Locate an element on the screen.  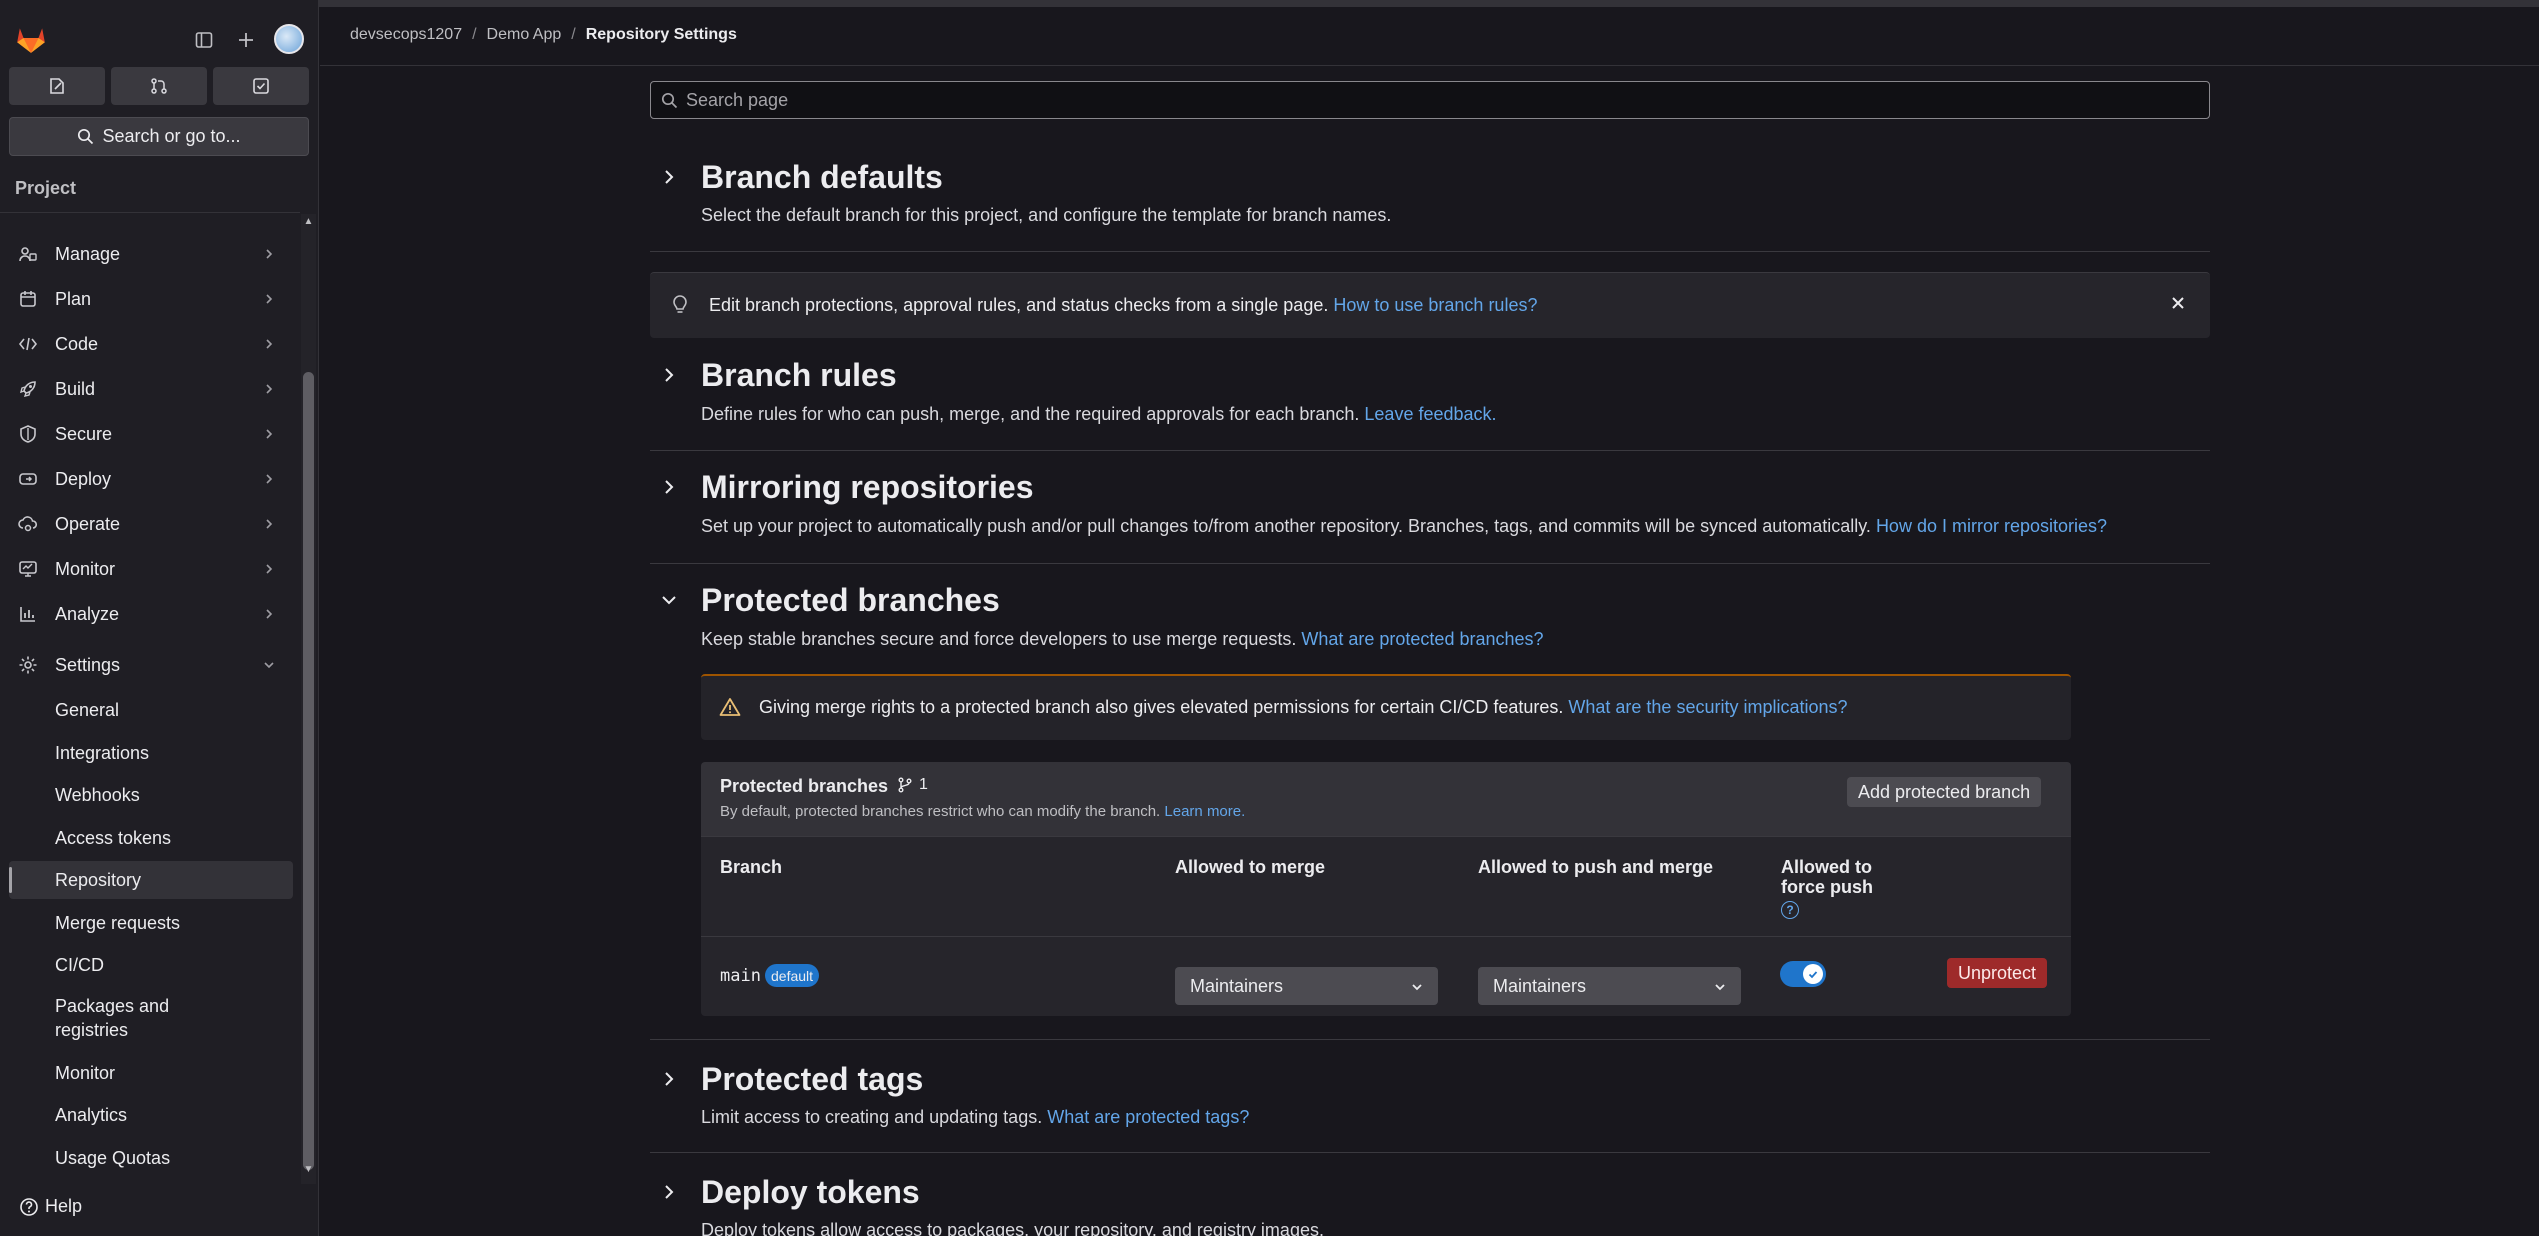
section-title: Deploy tokens is located at coordinates (810, 1192).